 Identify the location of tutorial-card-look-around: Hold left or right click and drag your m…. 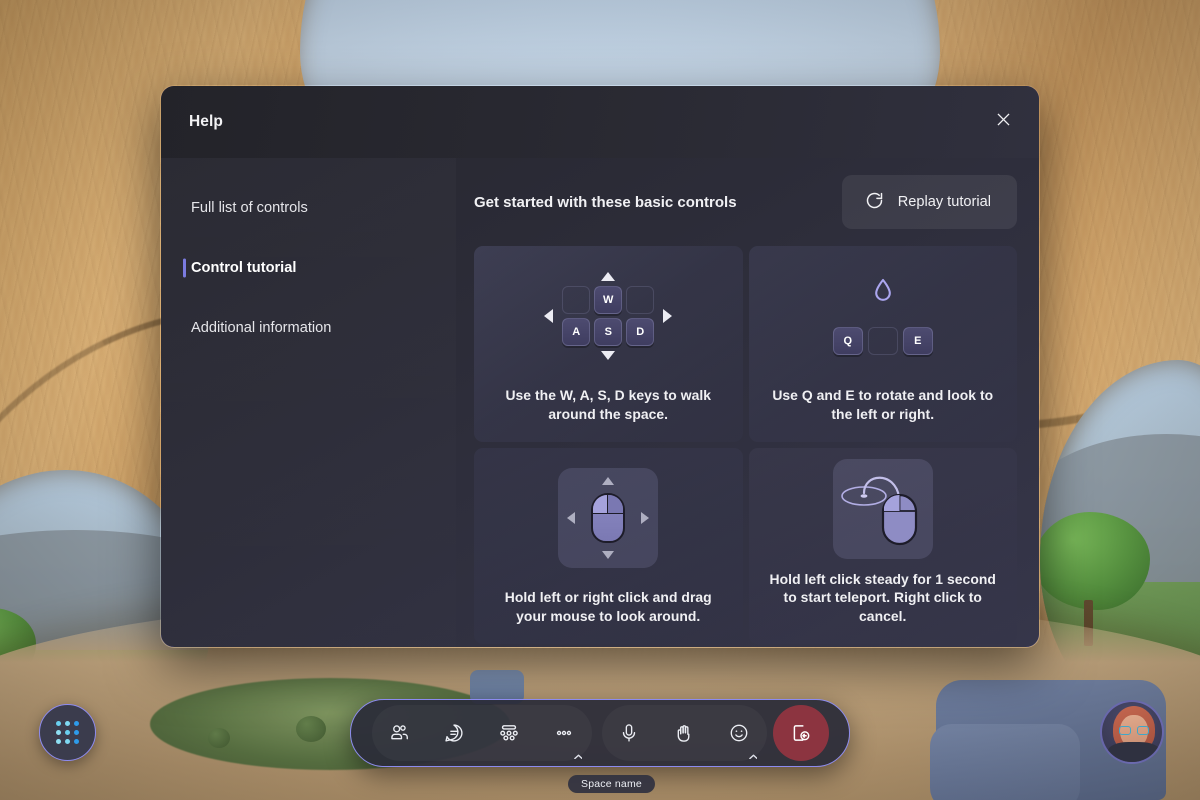
(608, 546).